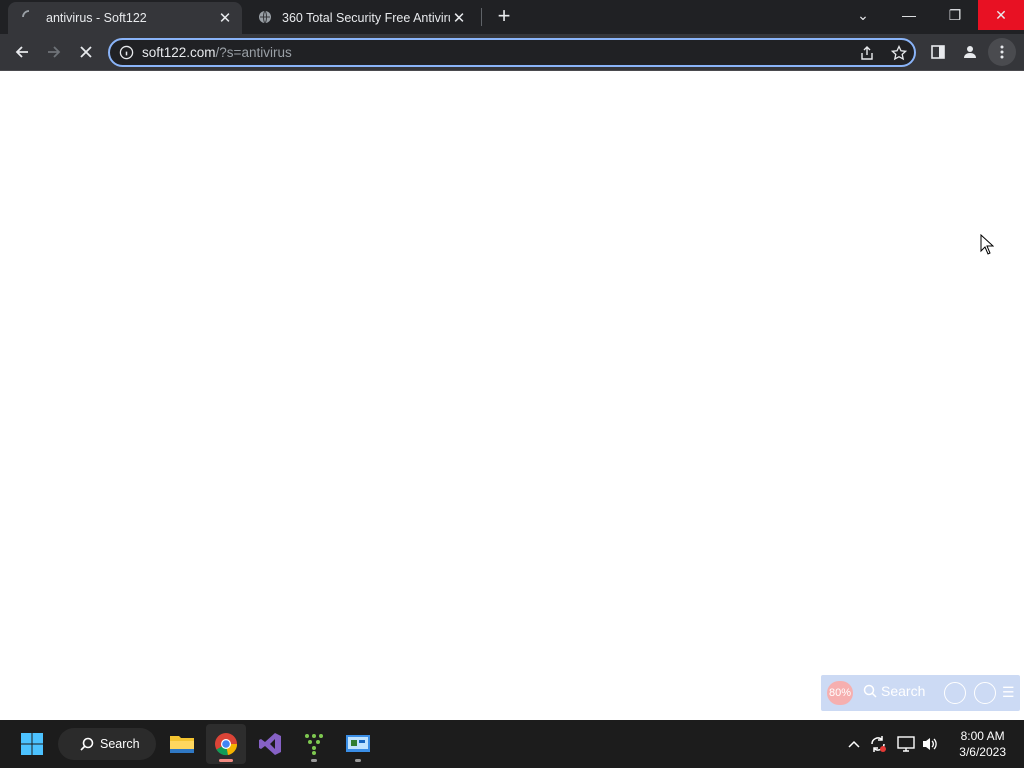 Image resolution: width=1024 pixels, height=768 pixels. I want to click on dot-grid-icon, so click(314, 744).